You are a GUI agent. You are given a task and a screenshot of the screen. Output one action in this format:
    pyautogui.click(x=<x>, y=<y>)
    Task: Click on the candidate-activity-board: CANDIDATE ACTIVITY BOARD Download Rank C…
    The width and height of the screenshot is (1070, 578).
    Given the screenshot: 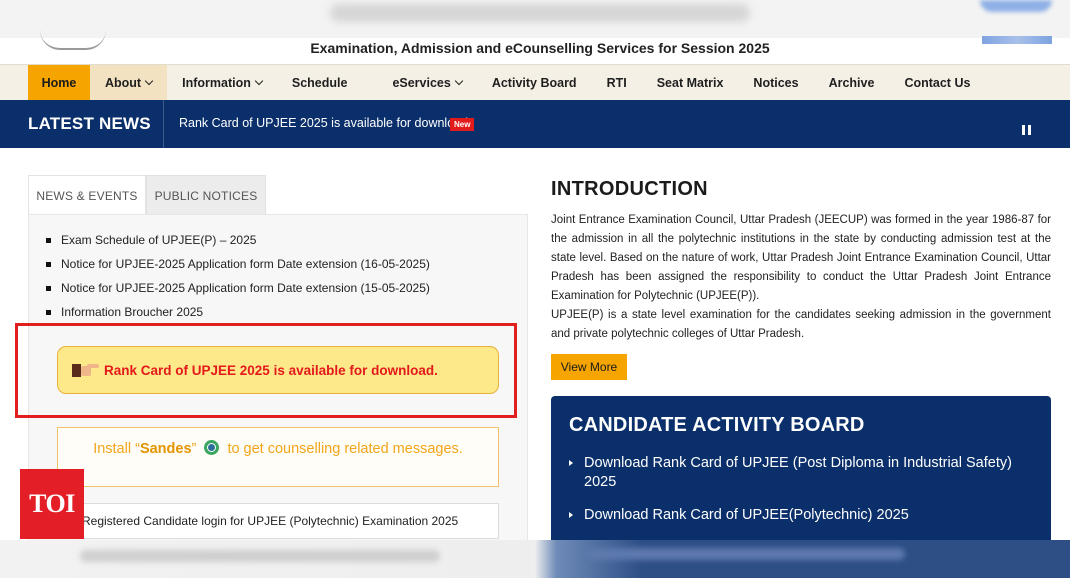 What is the action you would take?
    pyautogui.click(x=801, y=476)
    